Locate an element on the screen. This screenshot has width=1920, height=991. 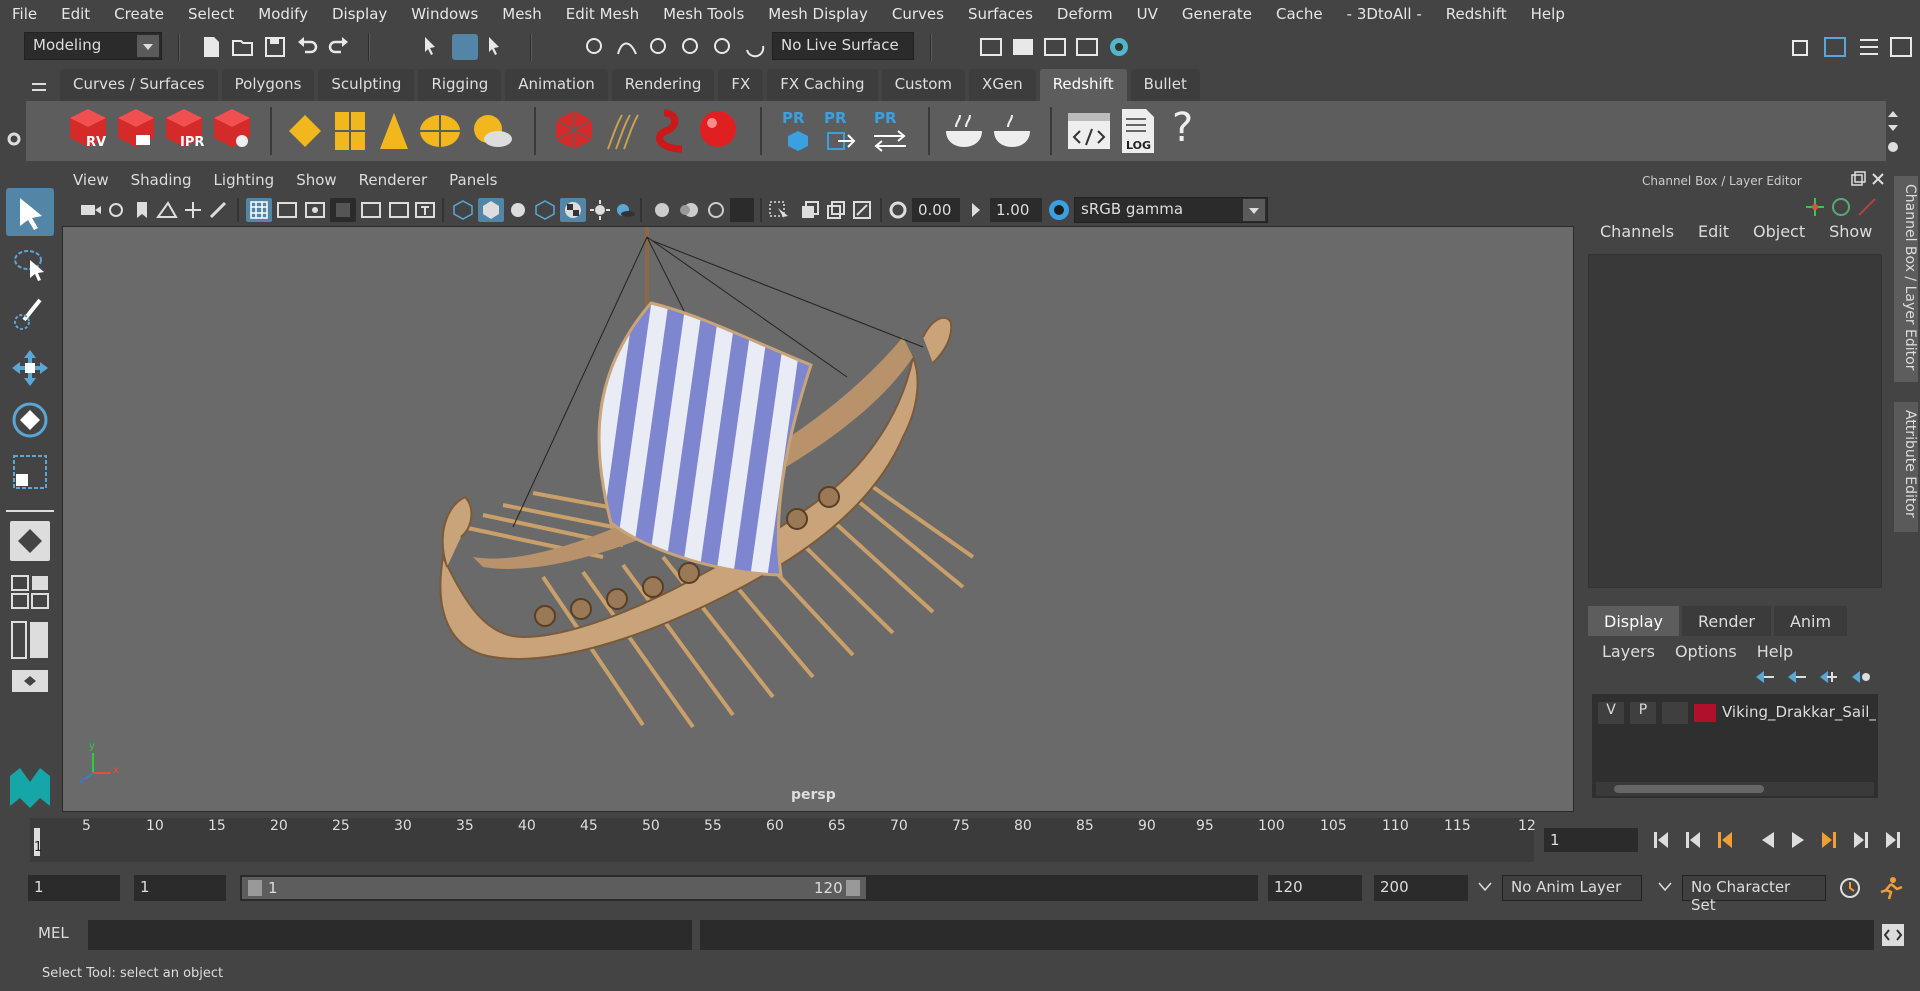
ipr-render-icon is located at coordinates (1055, 47).